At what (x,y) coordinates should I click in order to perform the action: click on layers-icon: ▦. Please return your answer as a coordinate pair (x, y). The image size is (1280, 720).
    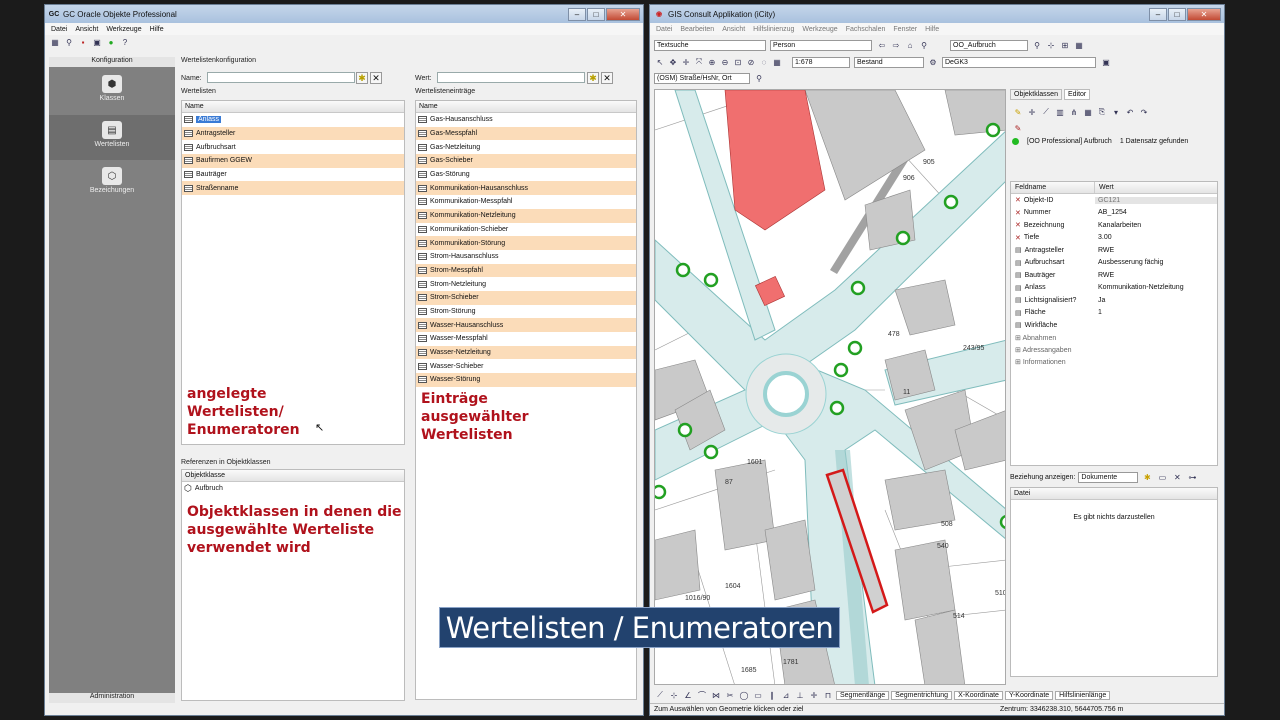
    Looking at the image, I should click on (777, 62).